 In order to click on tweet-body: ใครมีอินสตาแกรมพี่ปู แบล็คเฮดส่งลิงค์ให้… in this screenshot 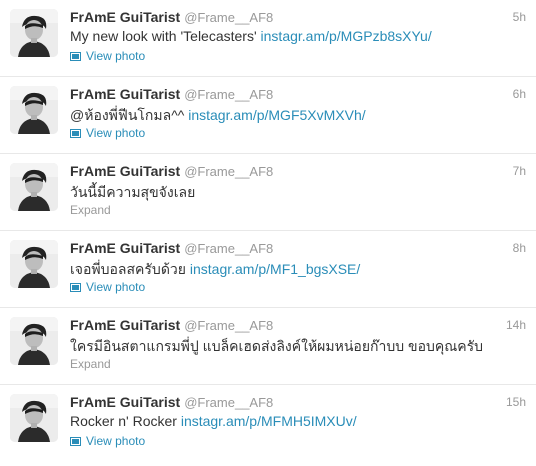, I will do `click(277, 346)`.